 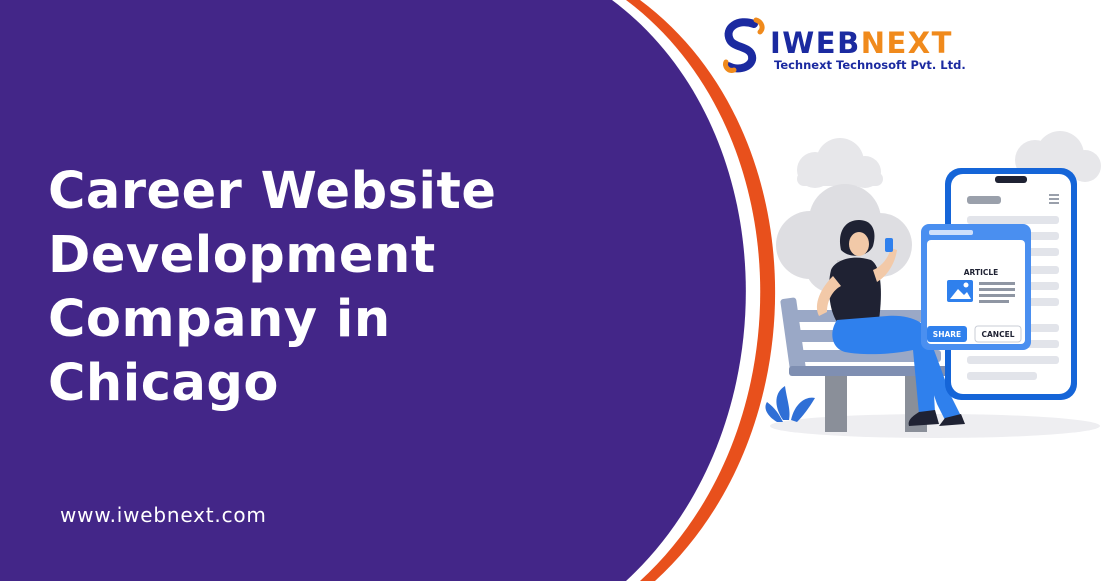 What do you see at coordinates (272, 191) in the screenshot?
I see `headline-line-1: Career Website` at bounding box center [272, 191].